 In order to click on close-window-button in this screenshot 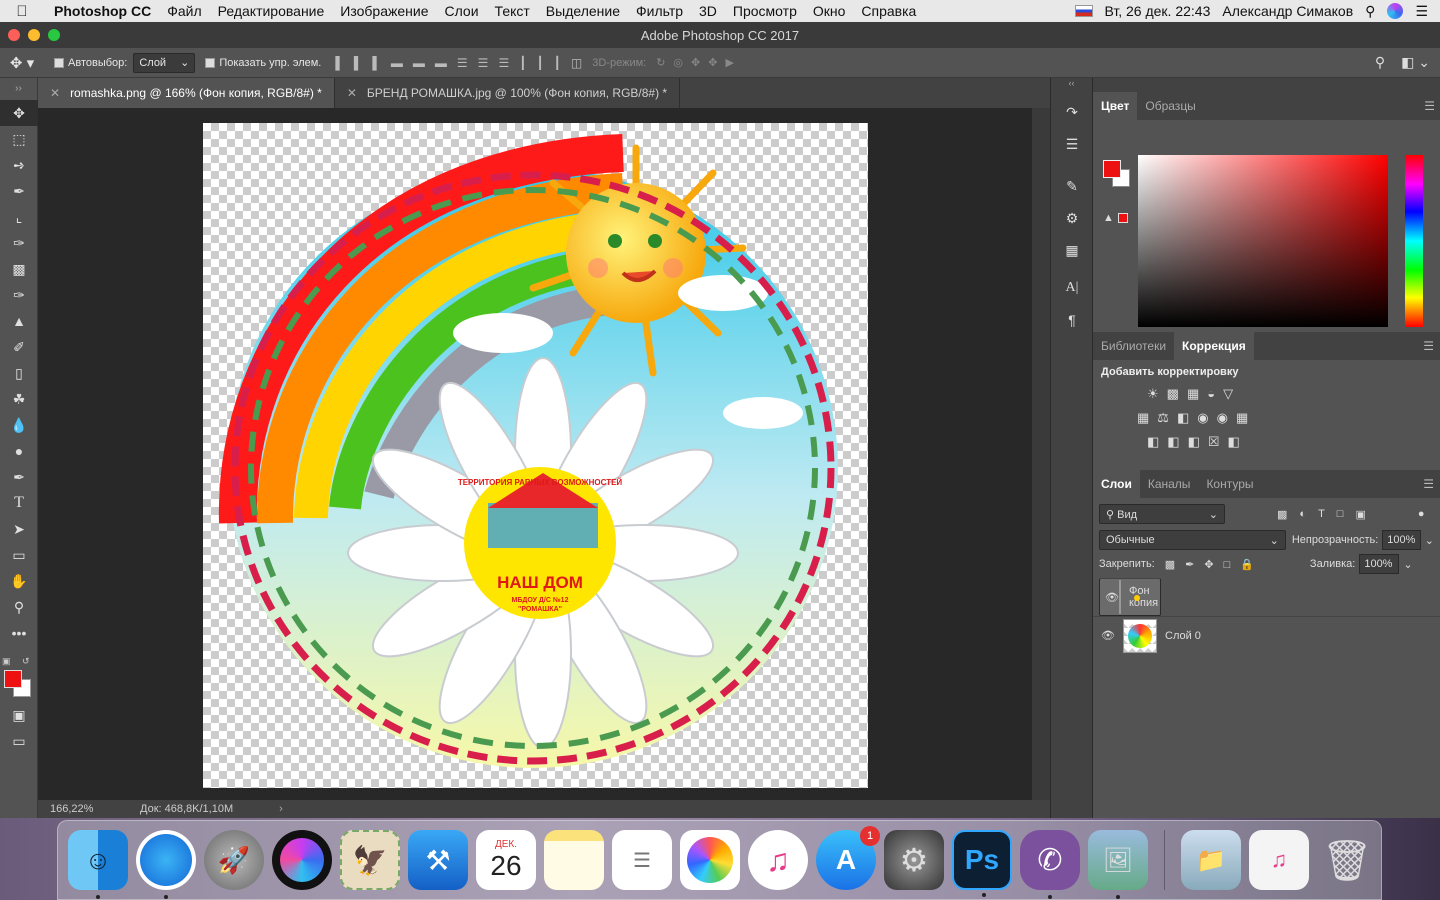, I will do `click(14, 35)`.